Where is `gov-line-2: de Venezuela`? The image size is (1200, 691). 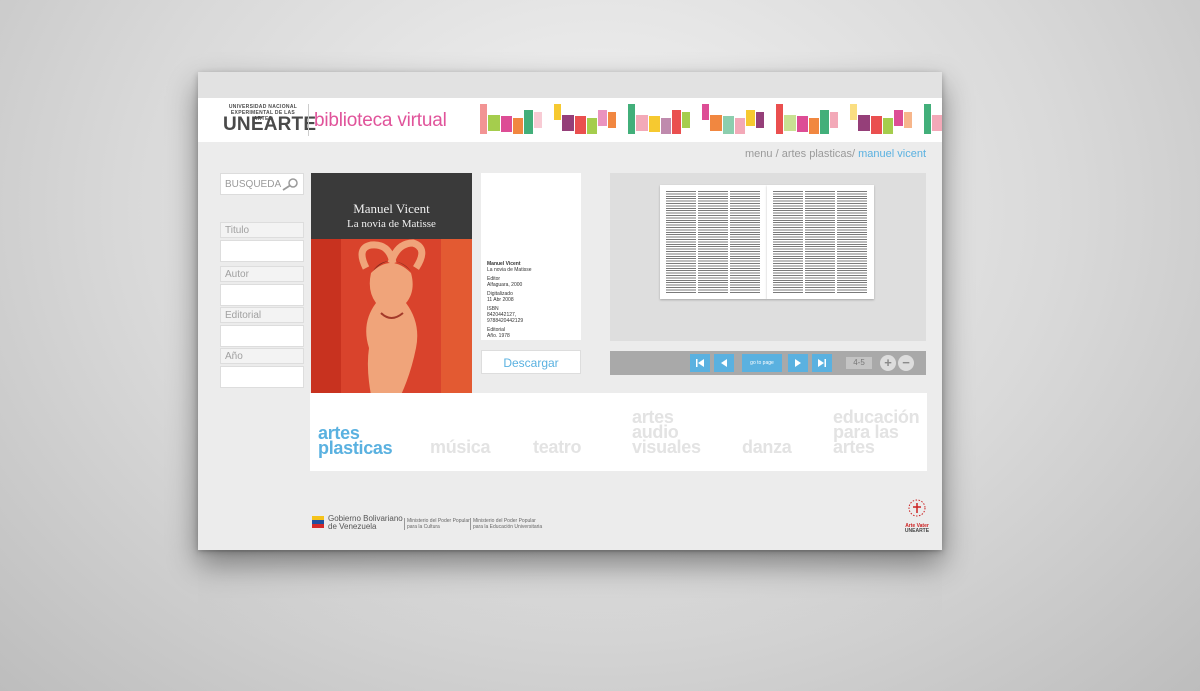
gov-line-2: de Venezuela is located at coordinates (352, 526).